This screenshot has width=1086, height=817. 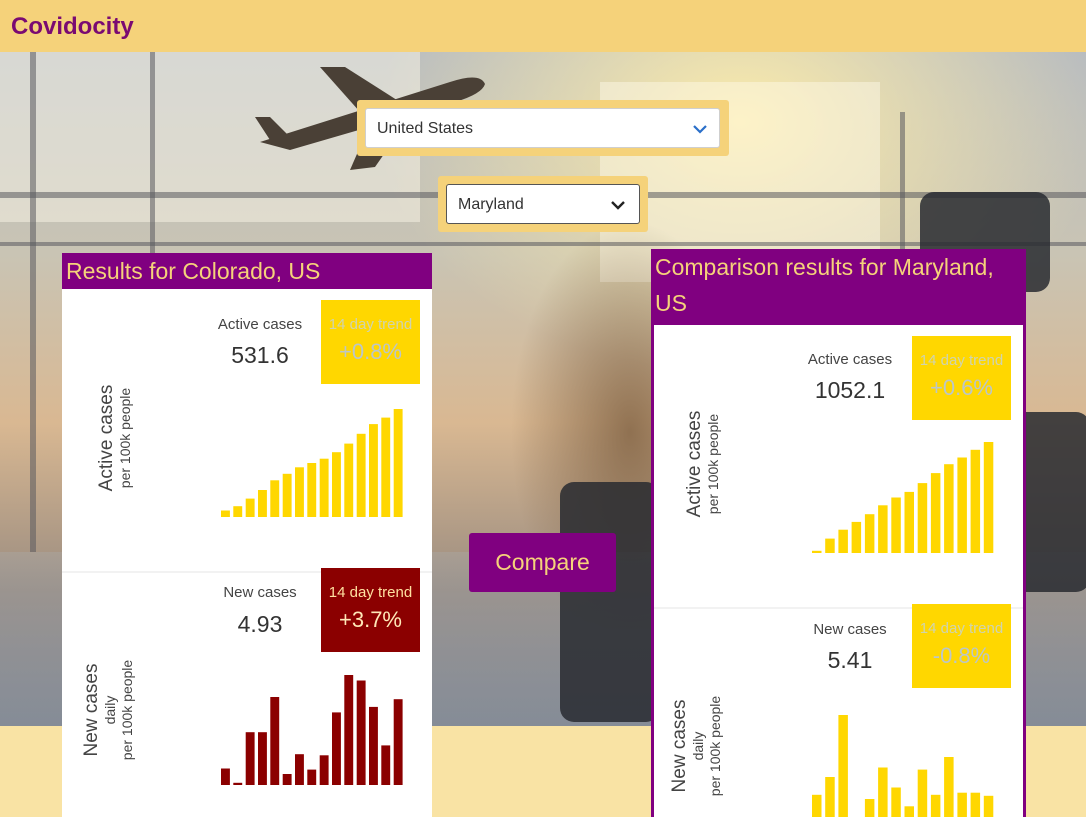 I want to click on comparison-new-axis-label: New cases daily per 100k people, so click(x=696, y=746).